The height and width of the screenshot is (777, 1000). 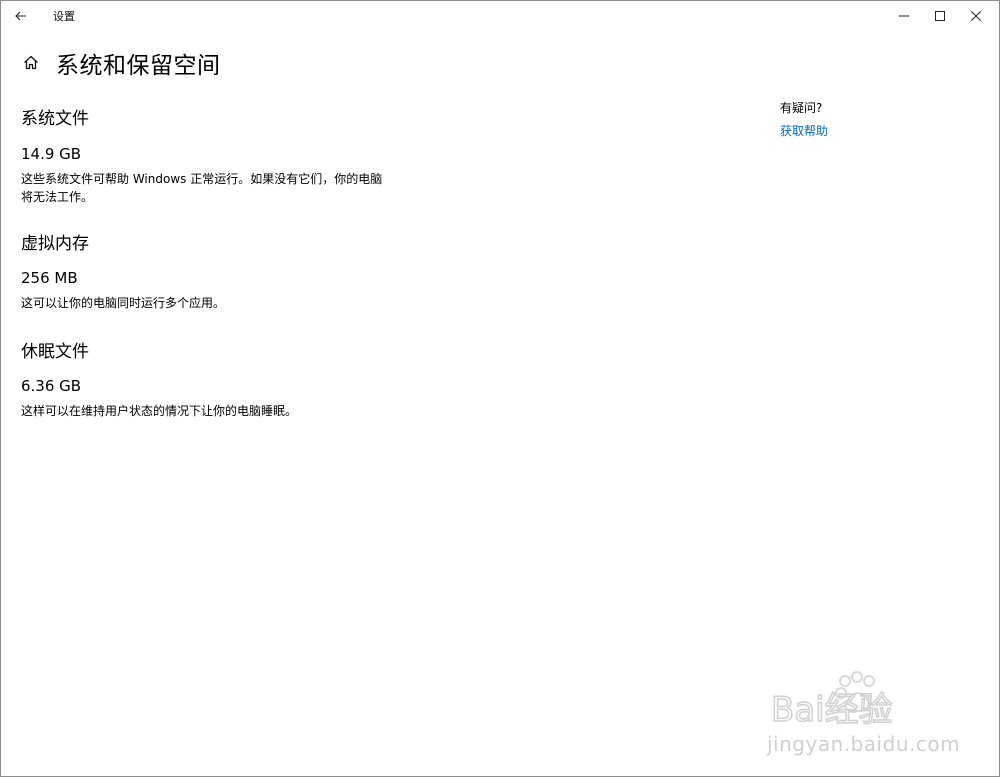 What do you see at coordinates (55, 352) in the screenshot?
I see `hibernation-file-heading: 休眠文件` at bounding box center [55, 352].